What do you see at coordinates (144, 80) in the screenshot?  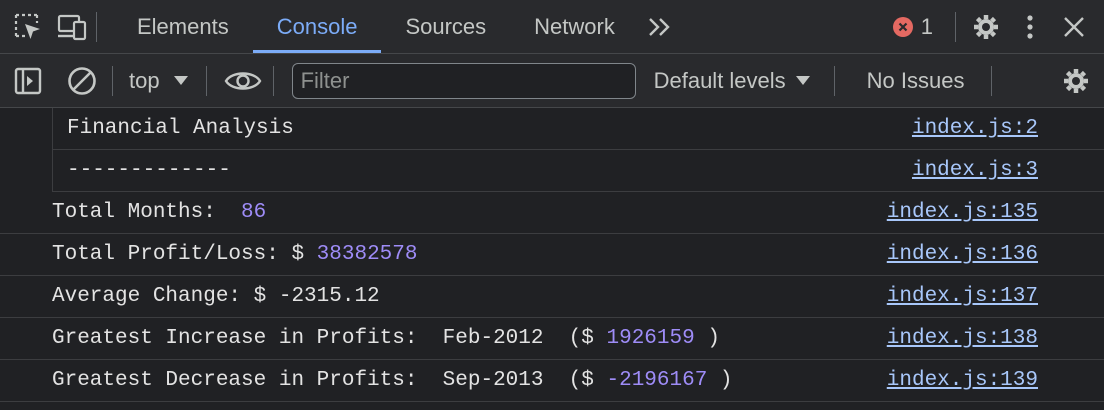 I see `context-label: top` at bounding box center [144, 80].